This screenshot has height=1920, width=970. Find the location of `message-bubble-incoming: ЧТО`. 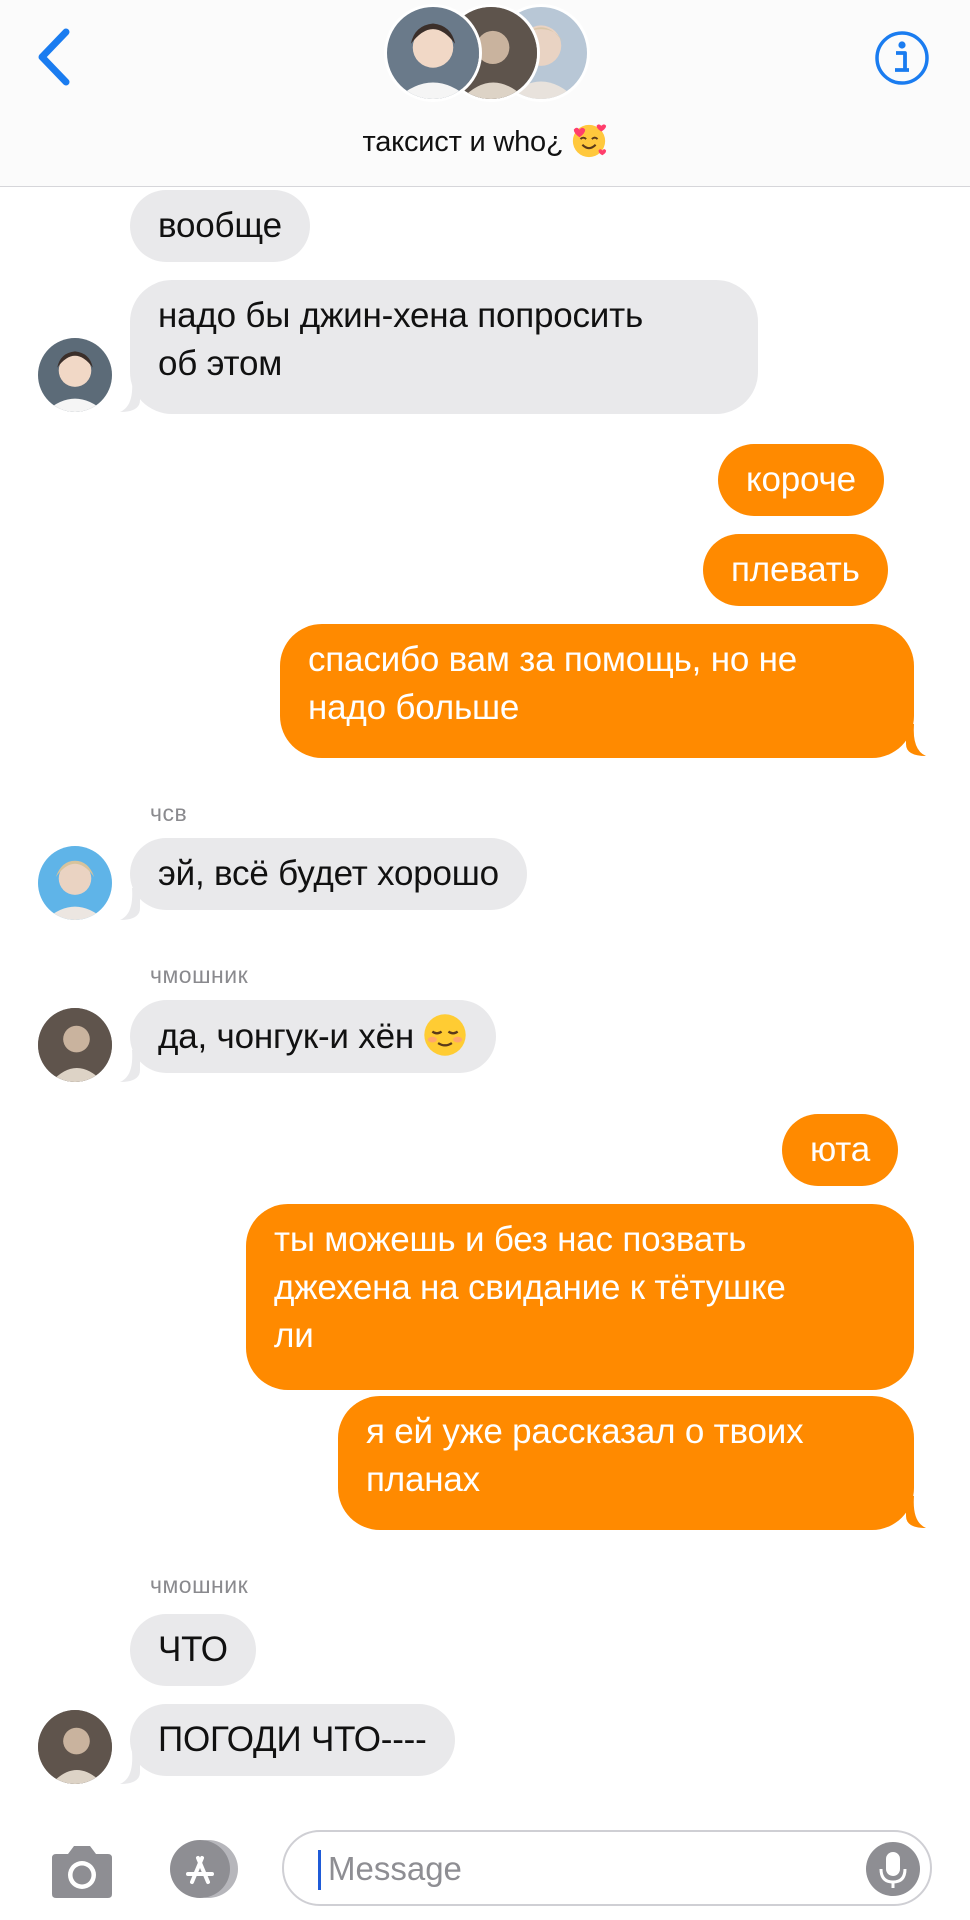

message-bubble-incoming: ЧТО is located at coordinates (193, 1650).